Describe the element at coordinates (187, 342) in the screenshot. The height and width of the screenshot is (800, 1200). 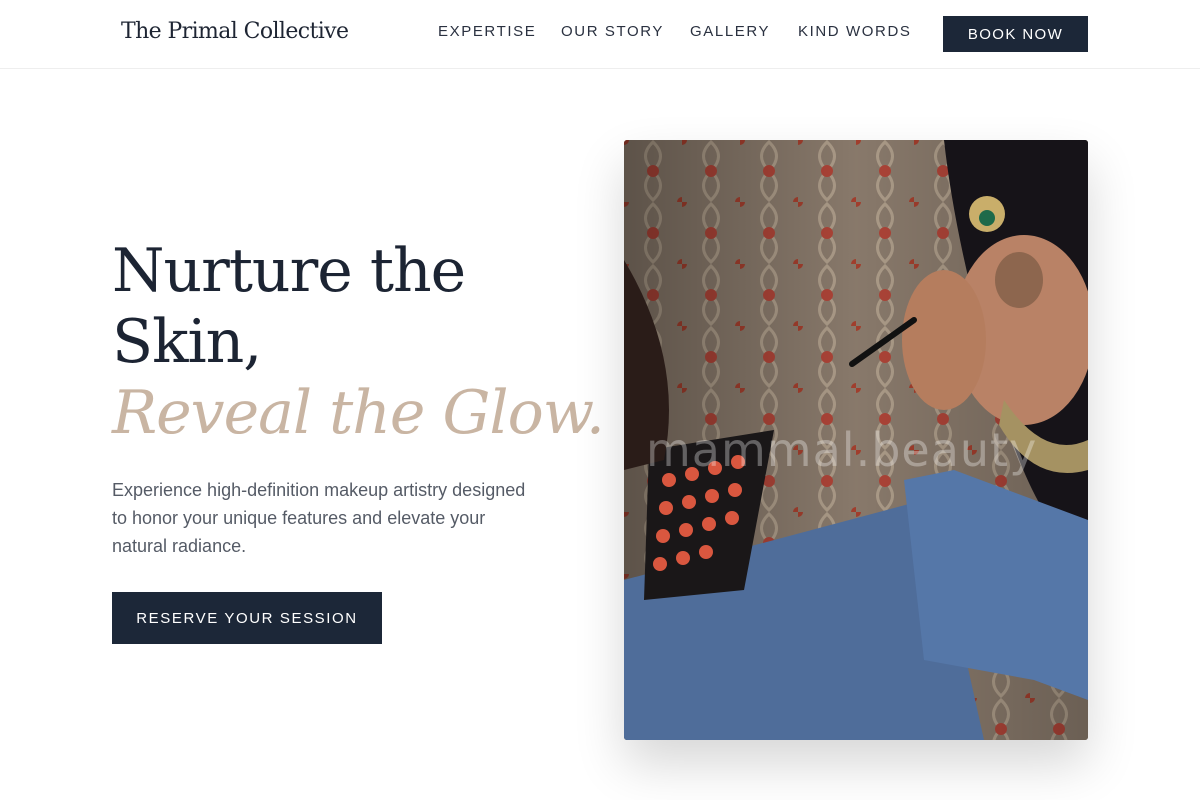
I see `headline-line-2: Skin,` at that location.